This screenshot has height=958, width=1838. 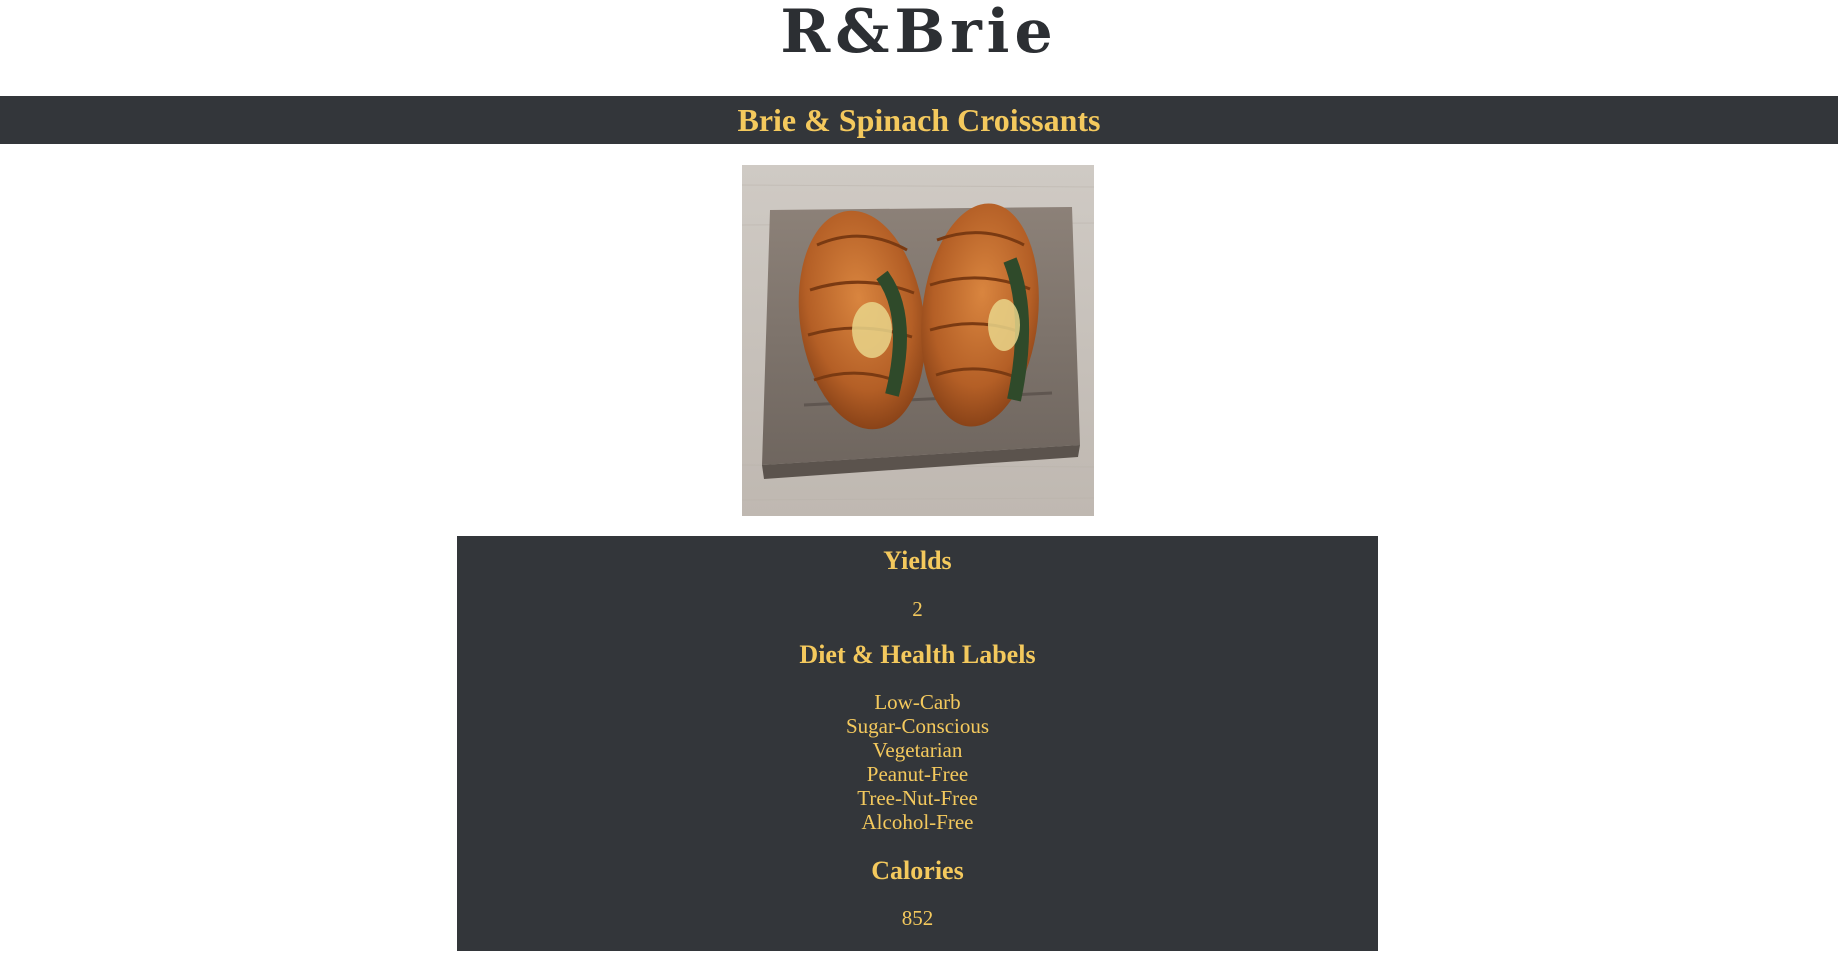 I want to click on diet-health-labels-heading: Diet & Health Labels, so click(x=917, y=654).